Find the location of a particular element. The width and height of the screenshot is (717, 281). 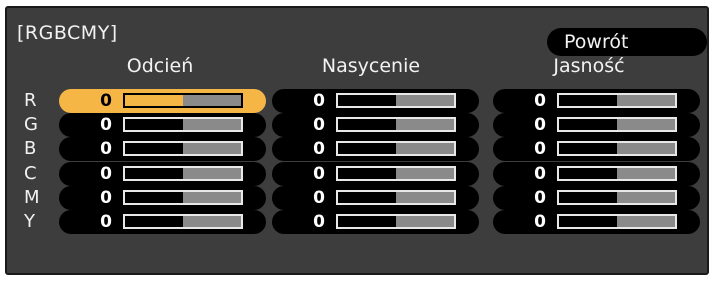

saturation-cell-b: 0 is located at coordinates (375, 149).